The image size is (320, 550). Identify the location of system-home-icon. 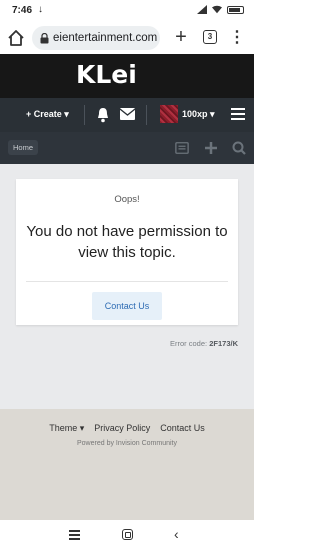
(127, 534).